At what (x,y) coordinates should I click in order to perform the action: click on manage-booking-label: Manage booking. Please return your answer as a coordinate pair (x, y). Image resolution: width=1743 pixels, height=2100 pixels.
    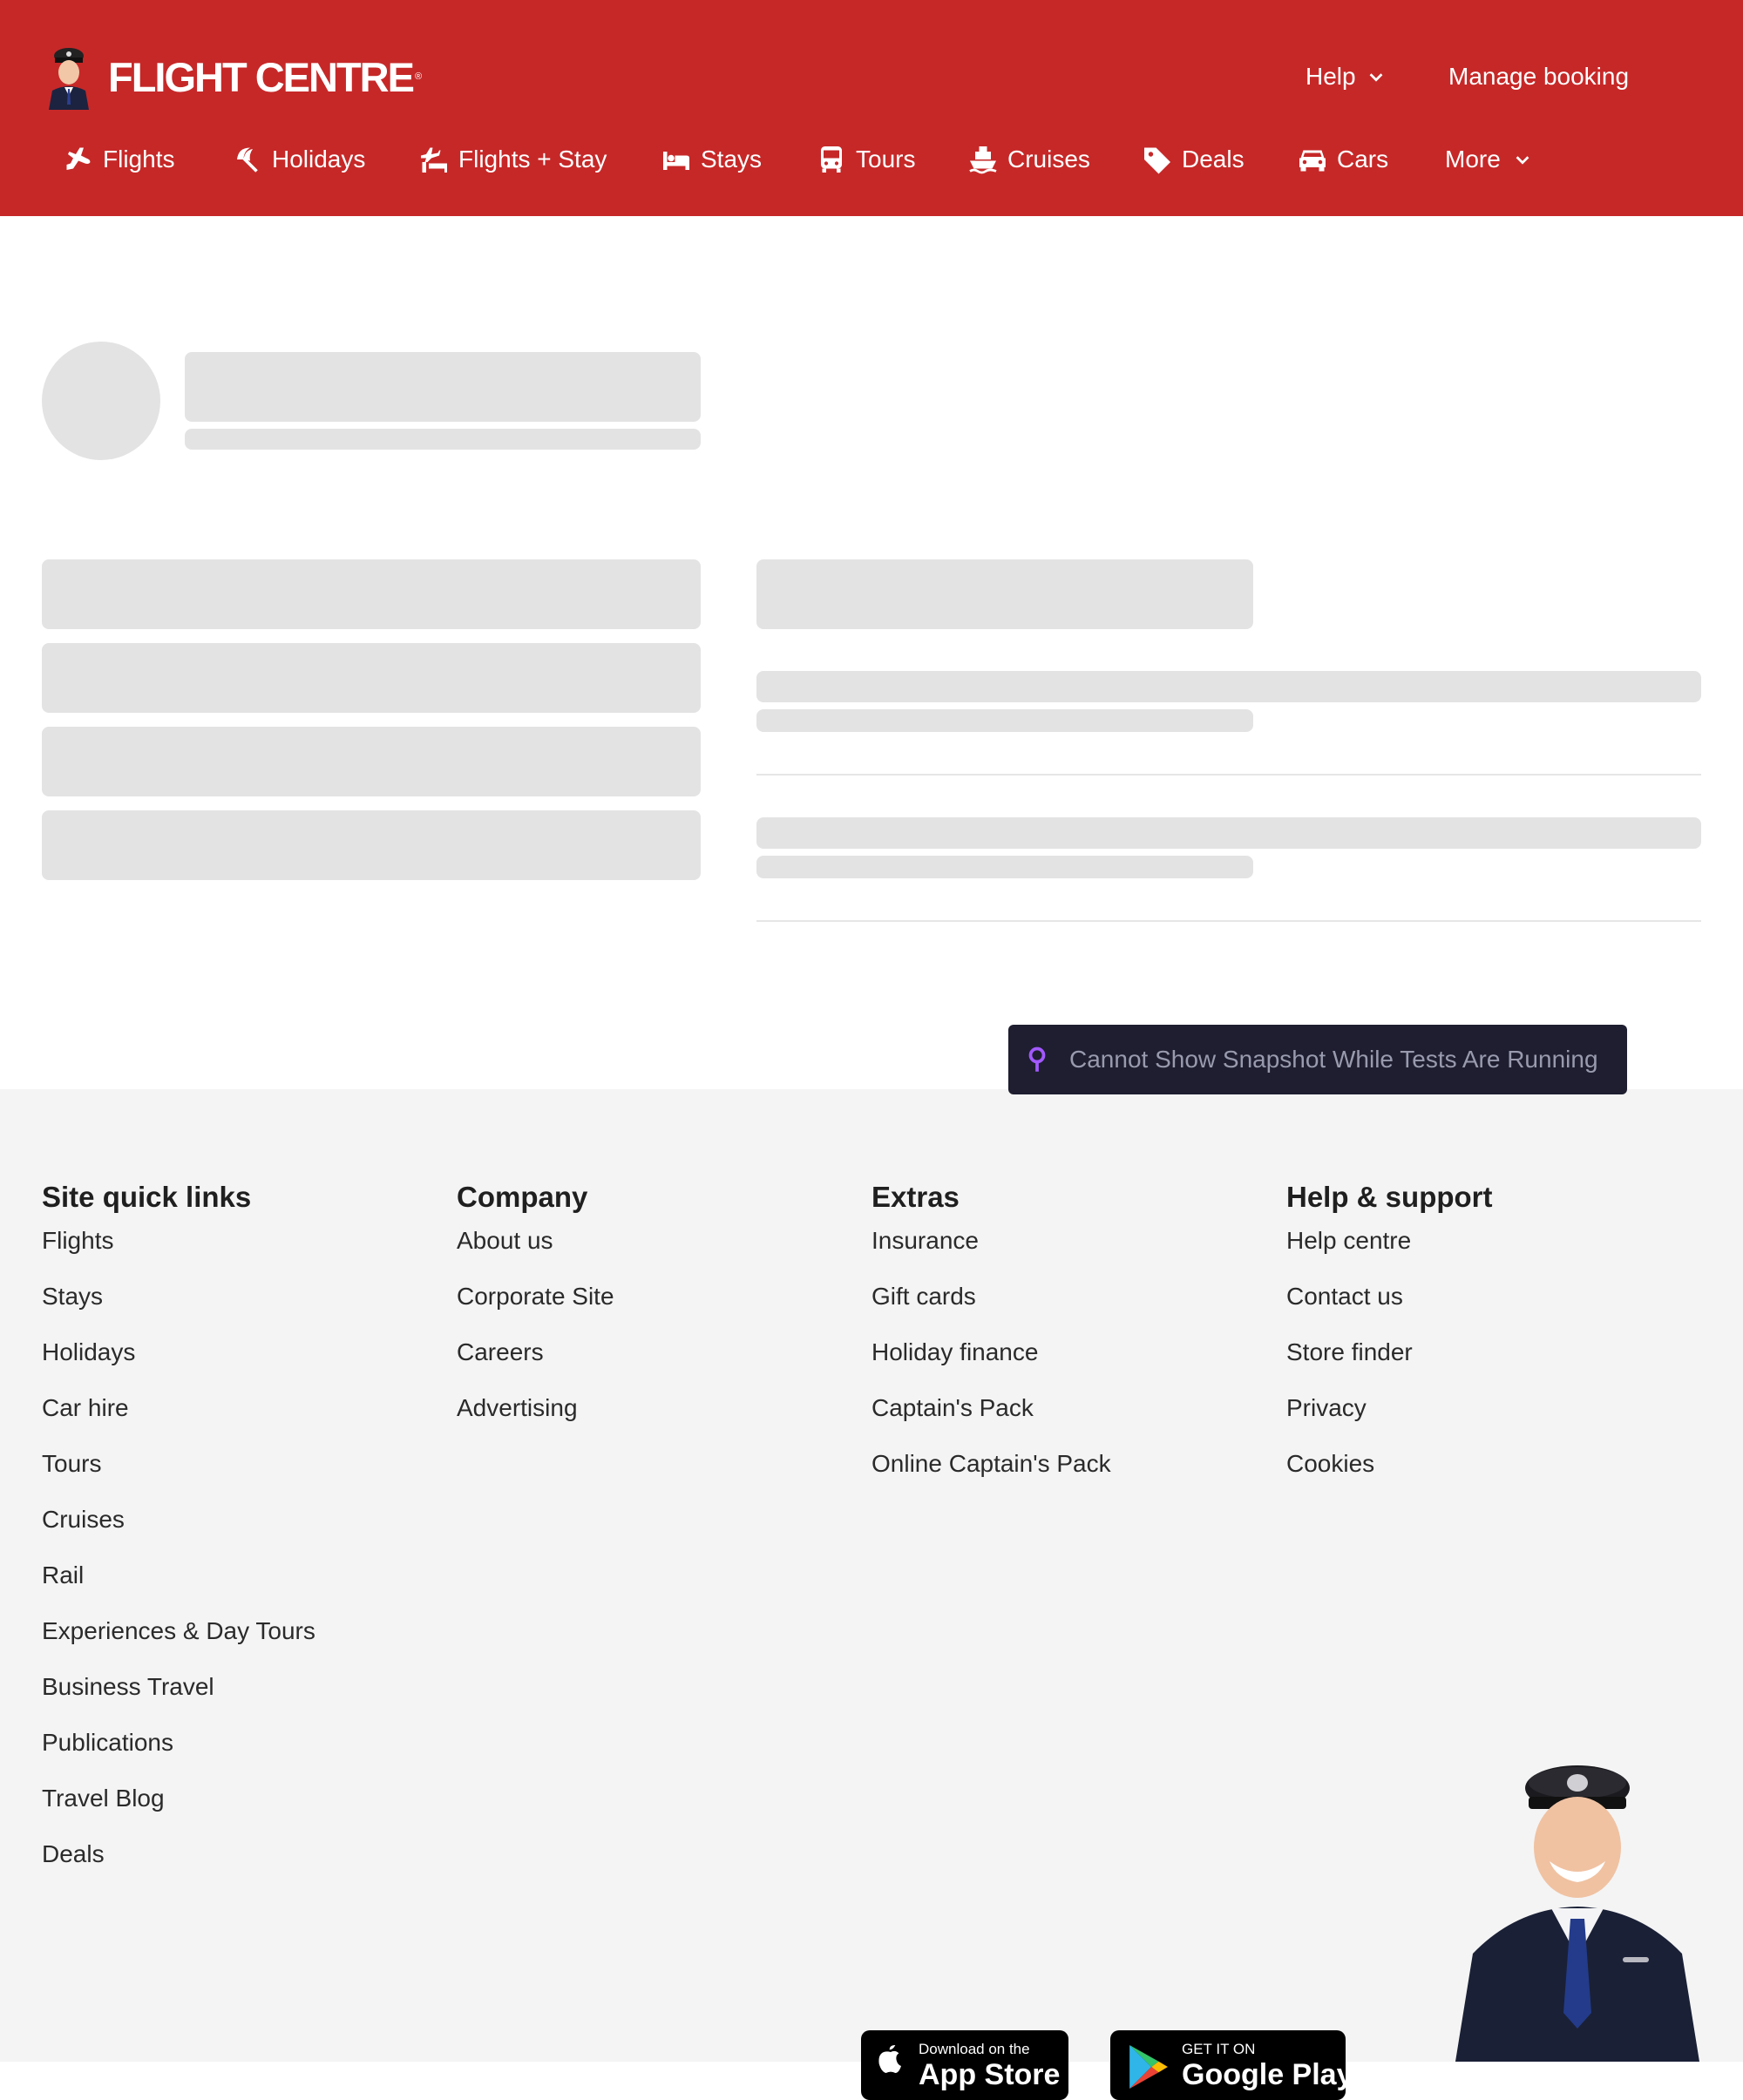
    Looking at the image, I should click on (1539, 76).